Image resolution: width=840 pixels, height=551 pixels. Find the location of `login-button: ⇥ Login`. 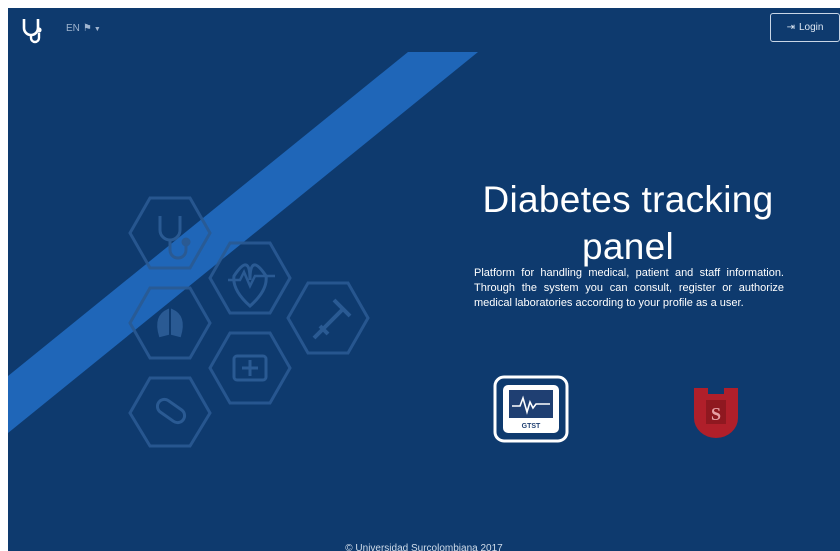

login-button: ⇥ Login is located at coordinates (805, 27).